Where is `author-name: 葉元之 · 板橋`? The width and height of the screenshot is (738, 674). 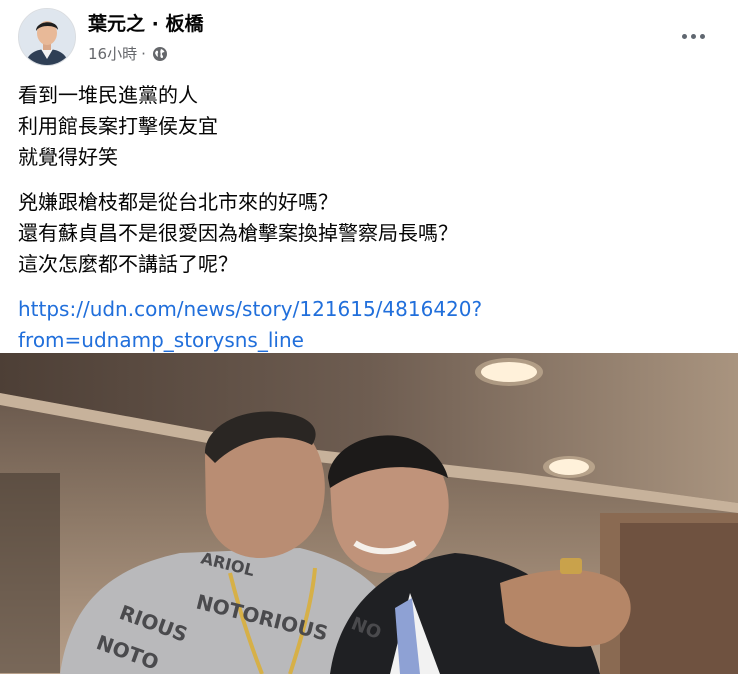 author-name: 葉元之 · 板橋 is located at coordinates (145, 22).